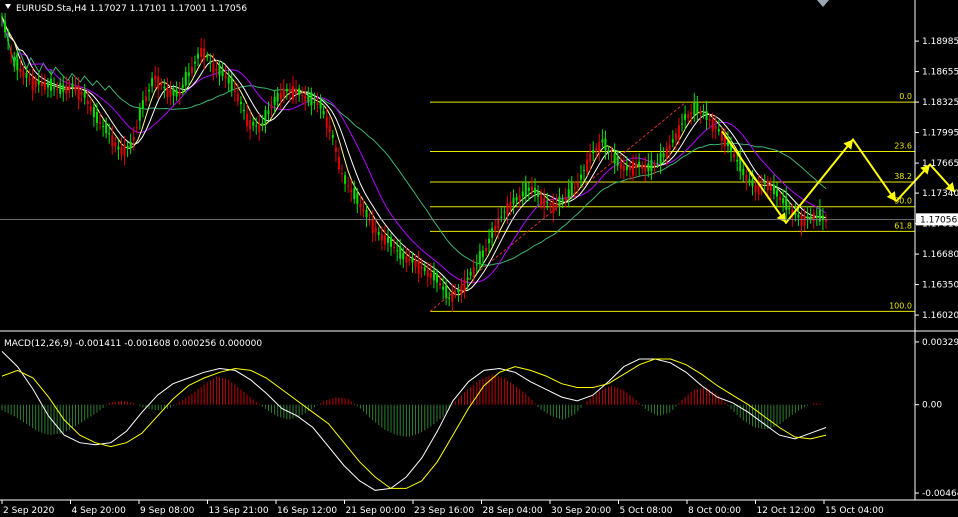 The image size is (958, 517). Describe the element at coordinates (940, 494) in the screenshot. I see `macd-tick-label: -0.004641` at that location.